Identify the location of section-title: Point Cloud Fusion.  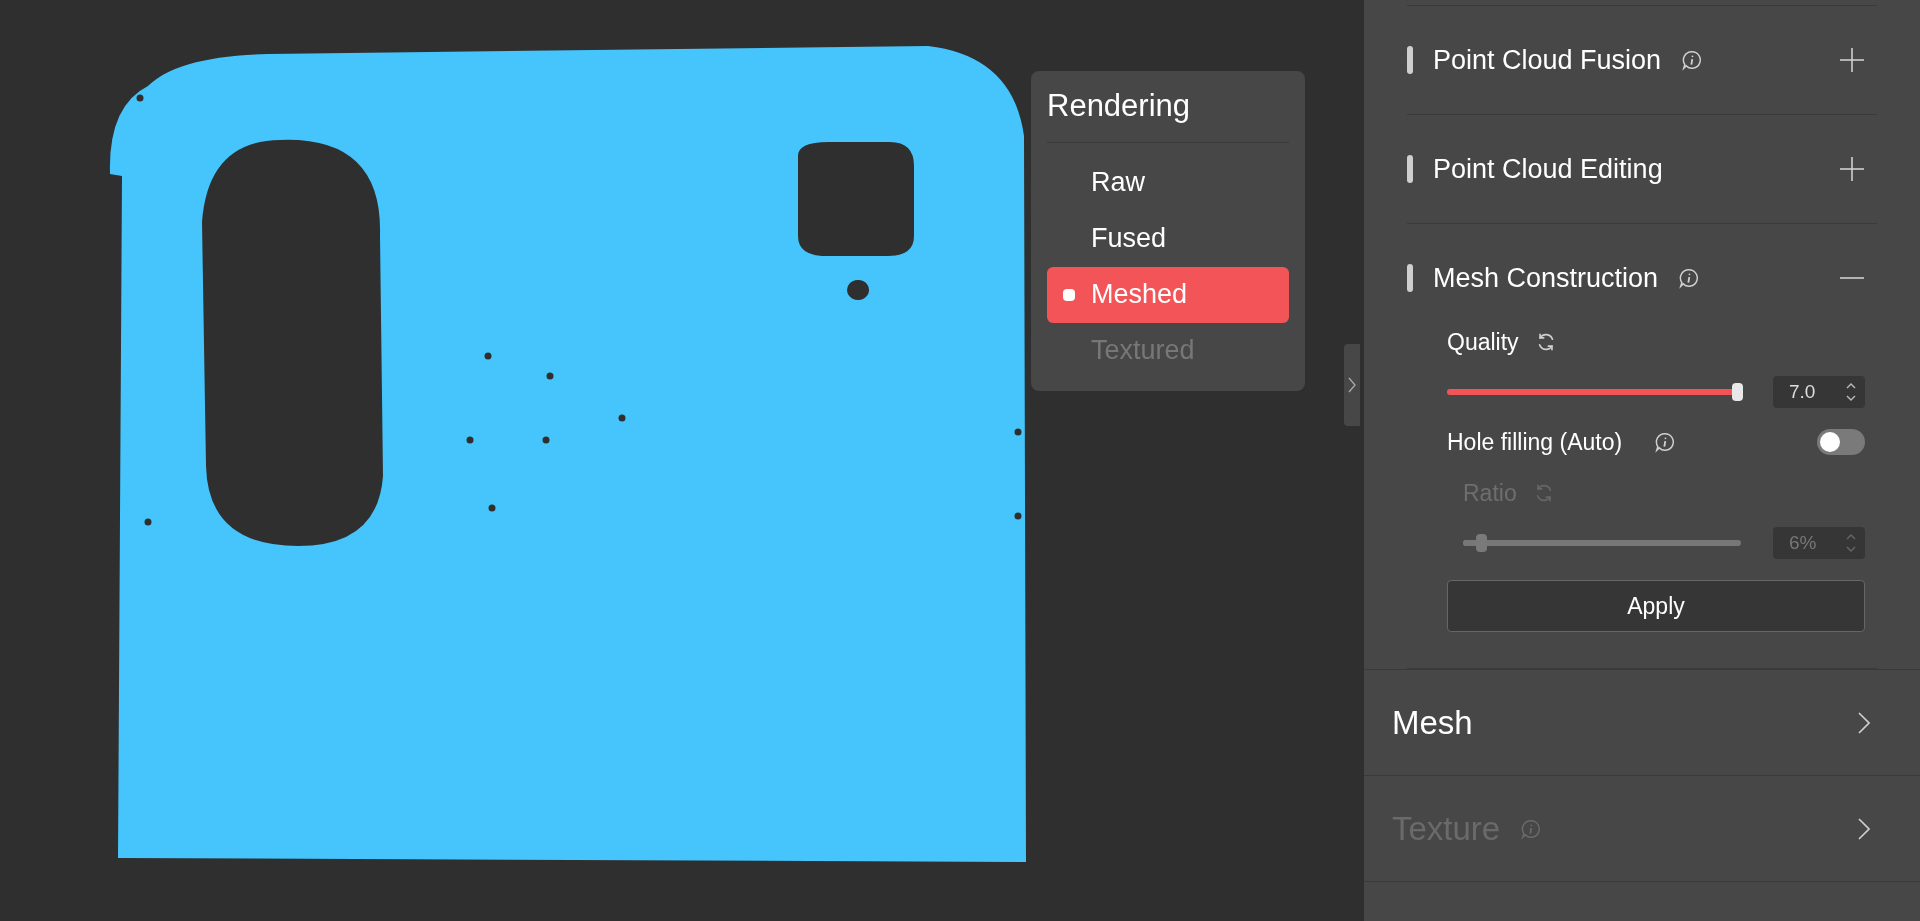
(1547, 60).